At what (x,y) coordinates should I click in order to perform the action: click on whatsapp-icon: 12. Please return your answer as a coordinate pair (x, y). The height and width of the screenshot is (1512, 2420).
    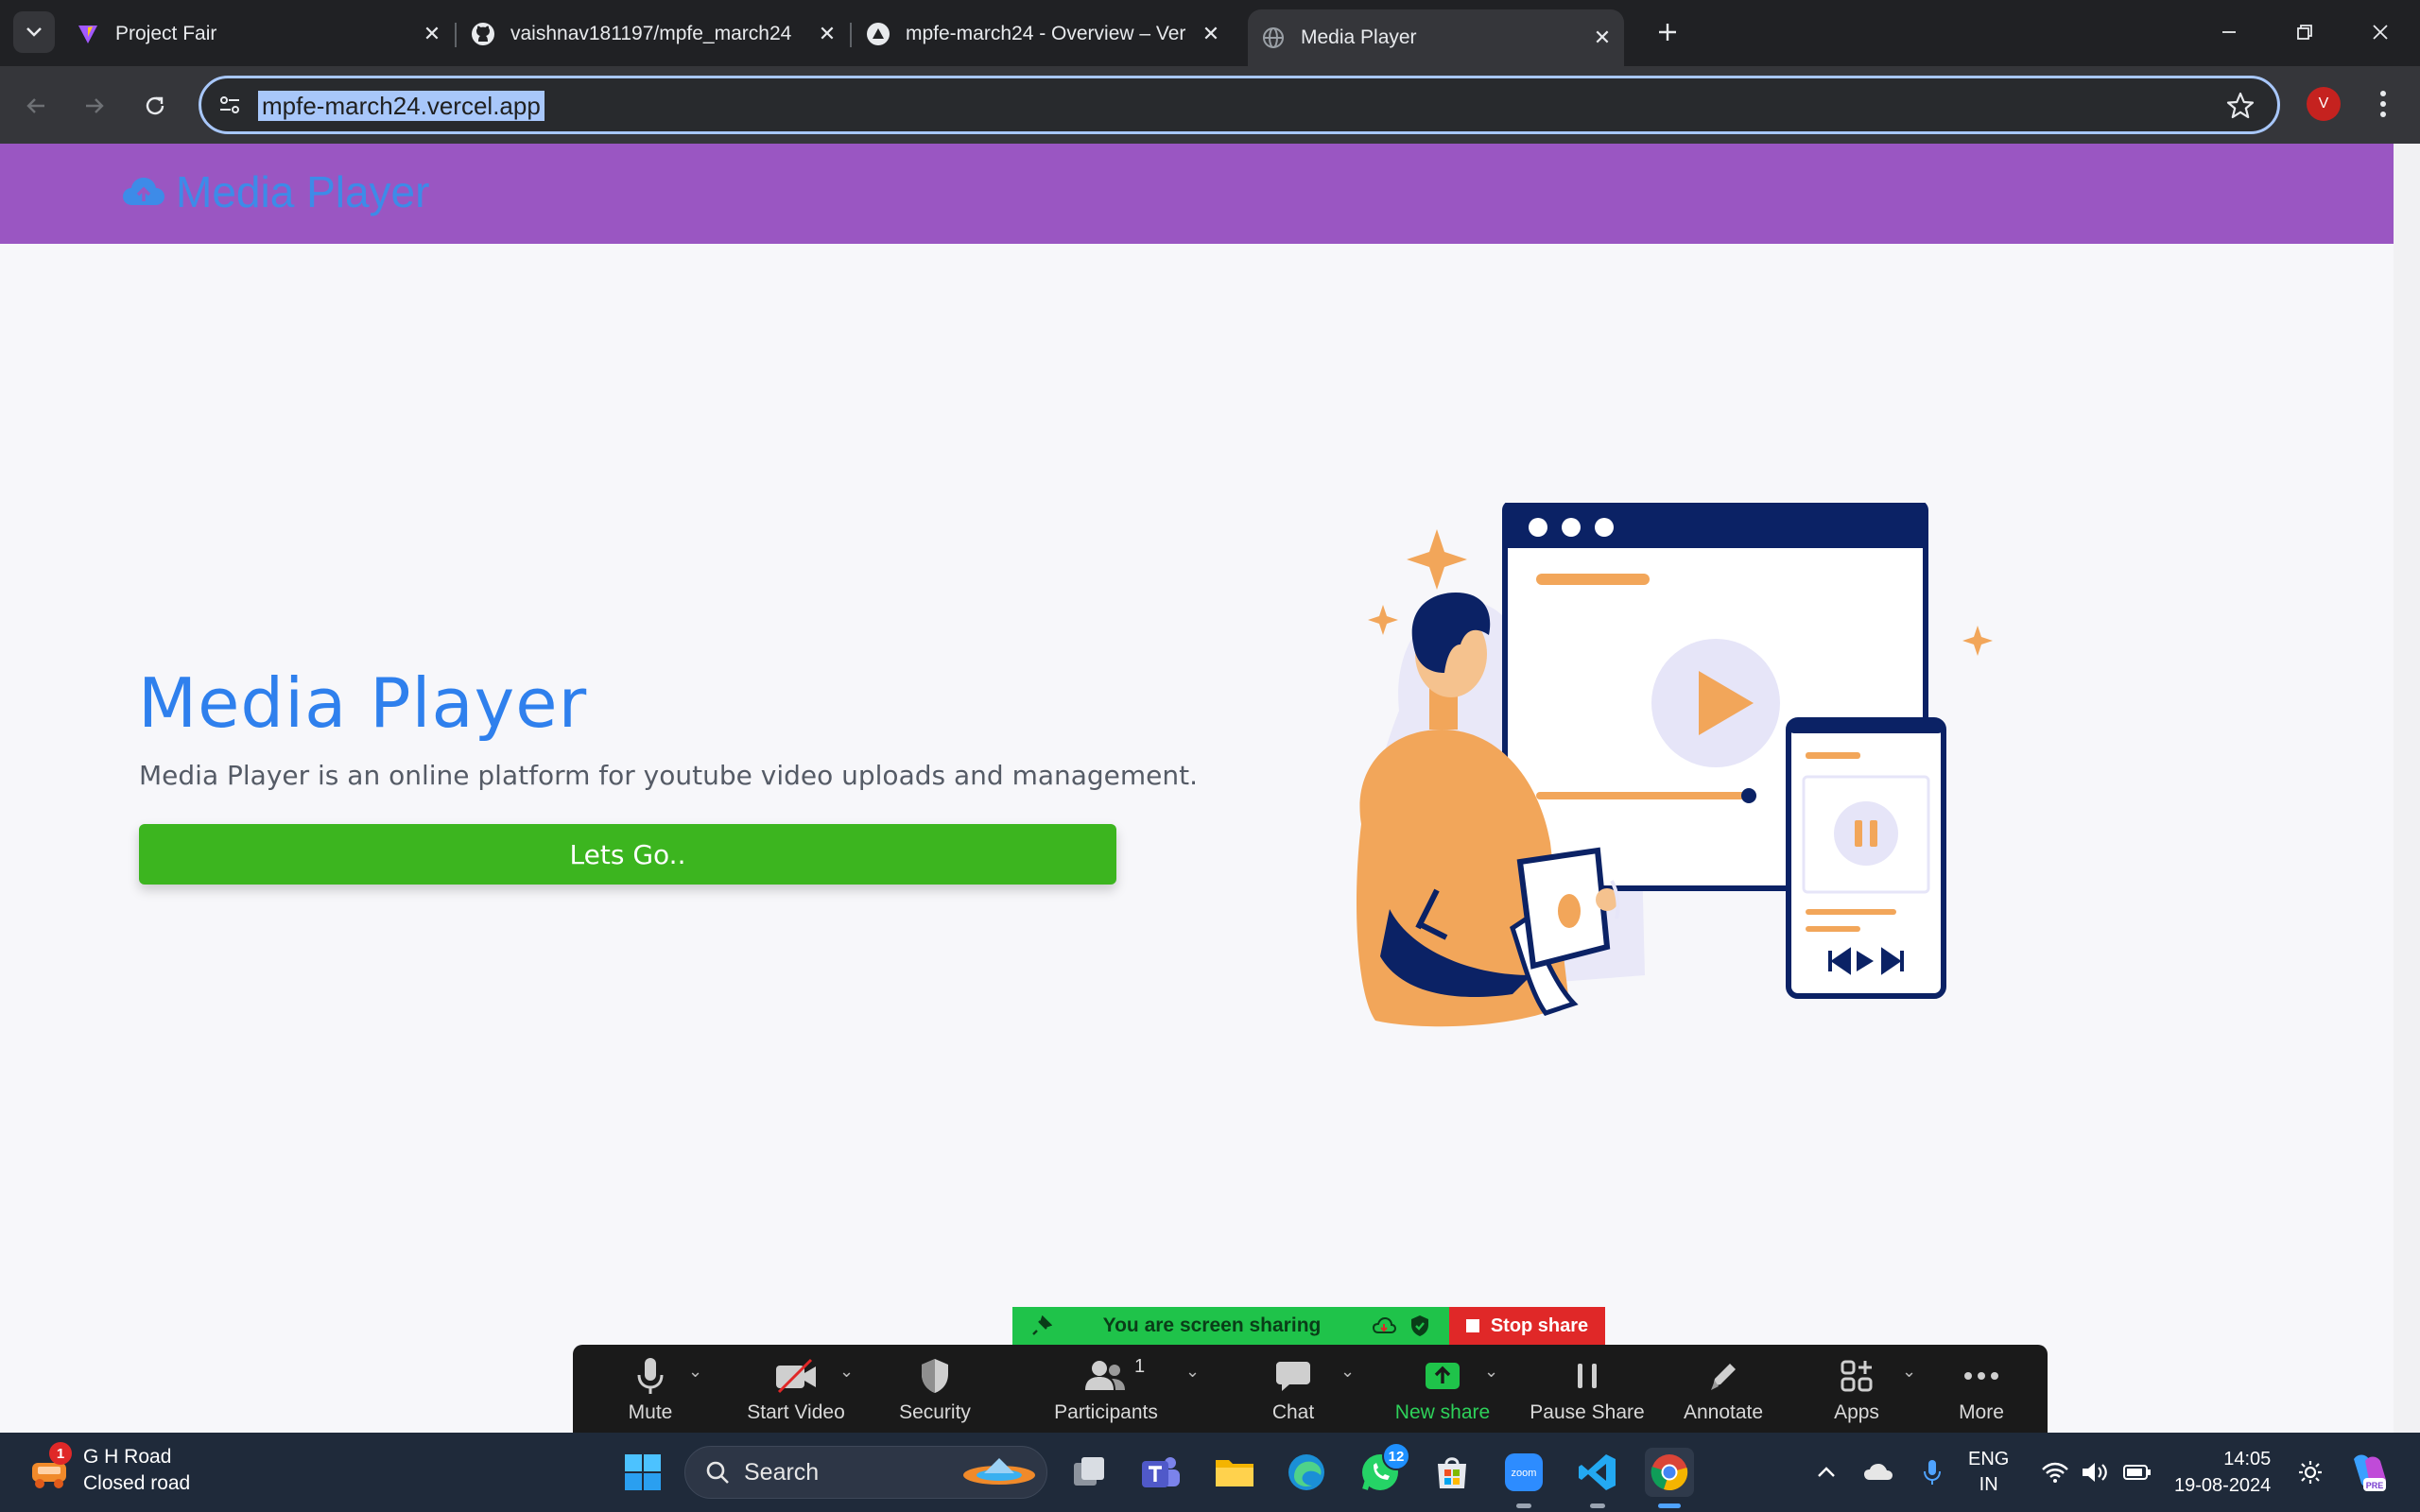
    Looking at the image, I should click on (1383, 1469).